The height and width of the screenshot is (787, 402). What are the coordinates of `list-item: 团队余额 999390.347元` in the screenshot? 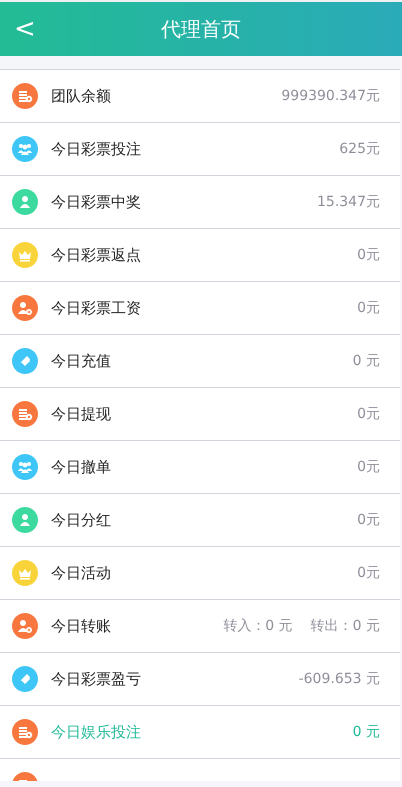 It's located at (200, 96).